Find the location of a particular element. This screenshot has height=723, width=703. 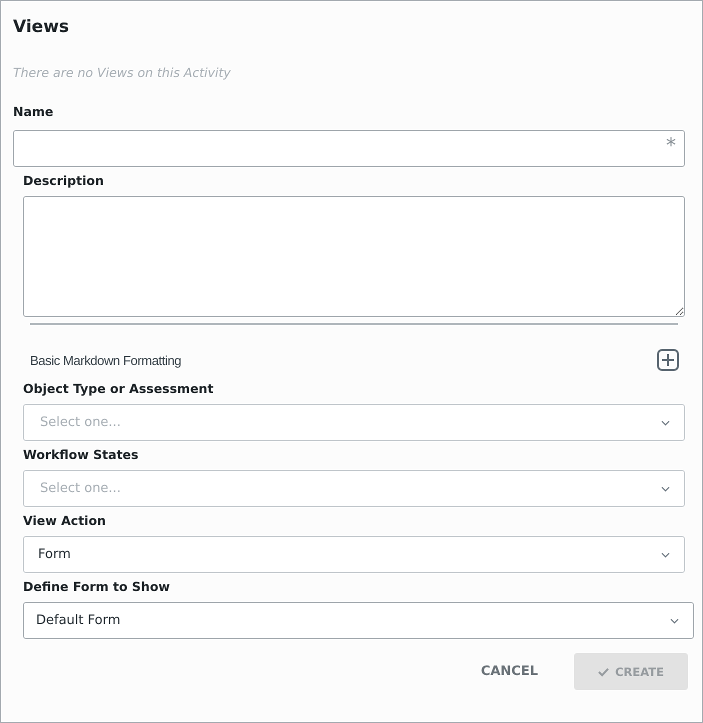

cancel-button: CANCEL is located at coordinates (509, 671).